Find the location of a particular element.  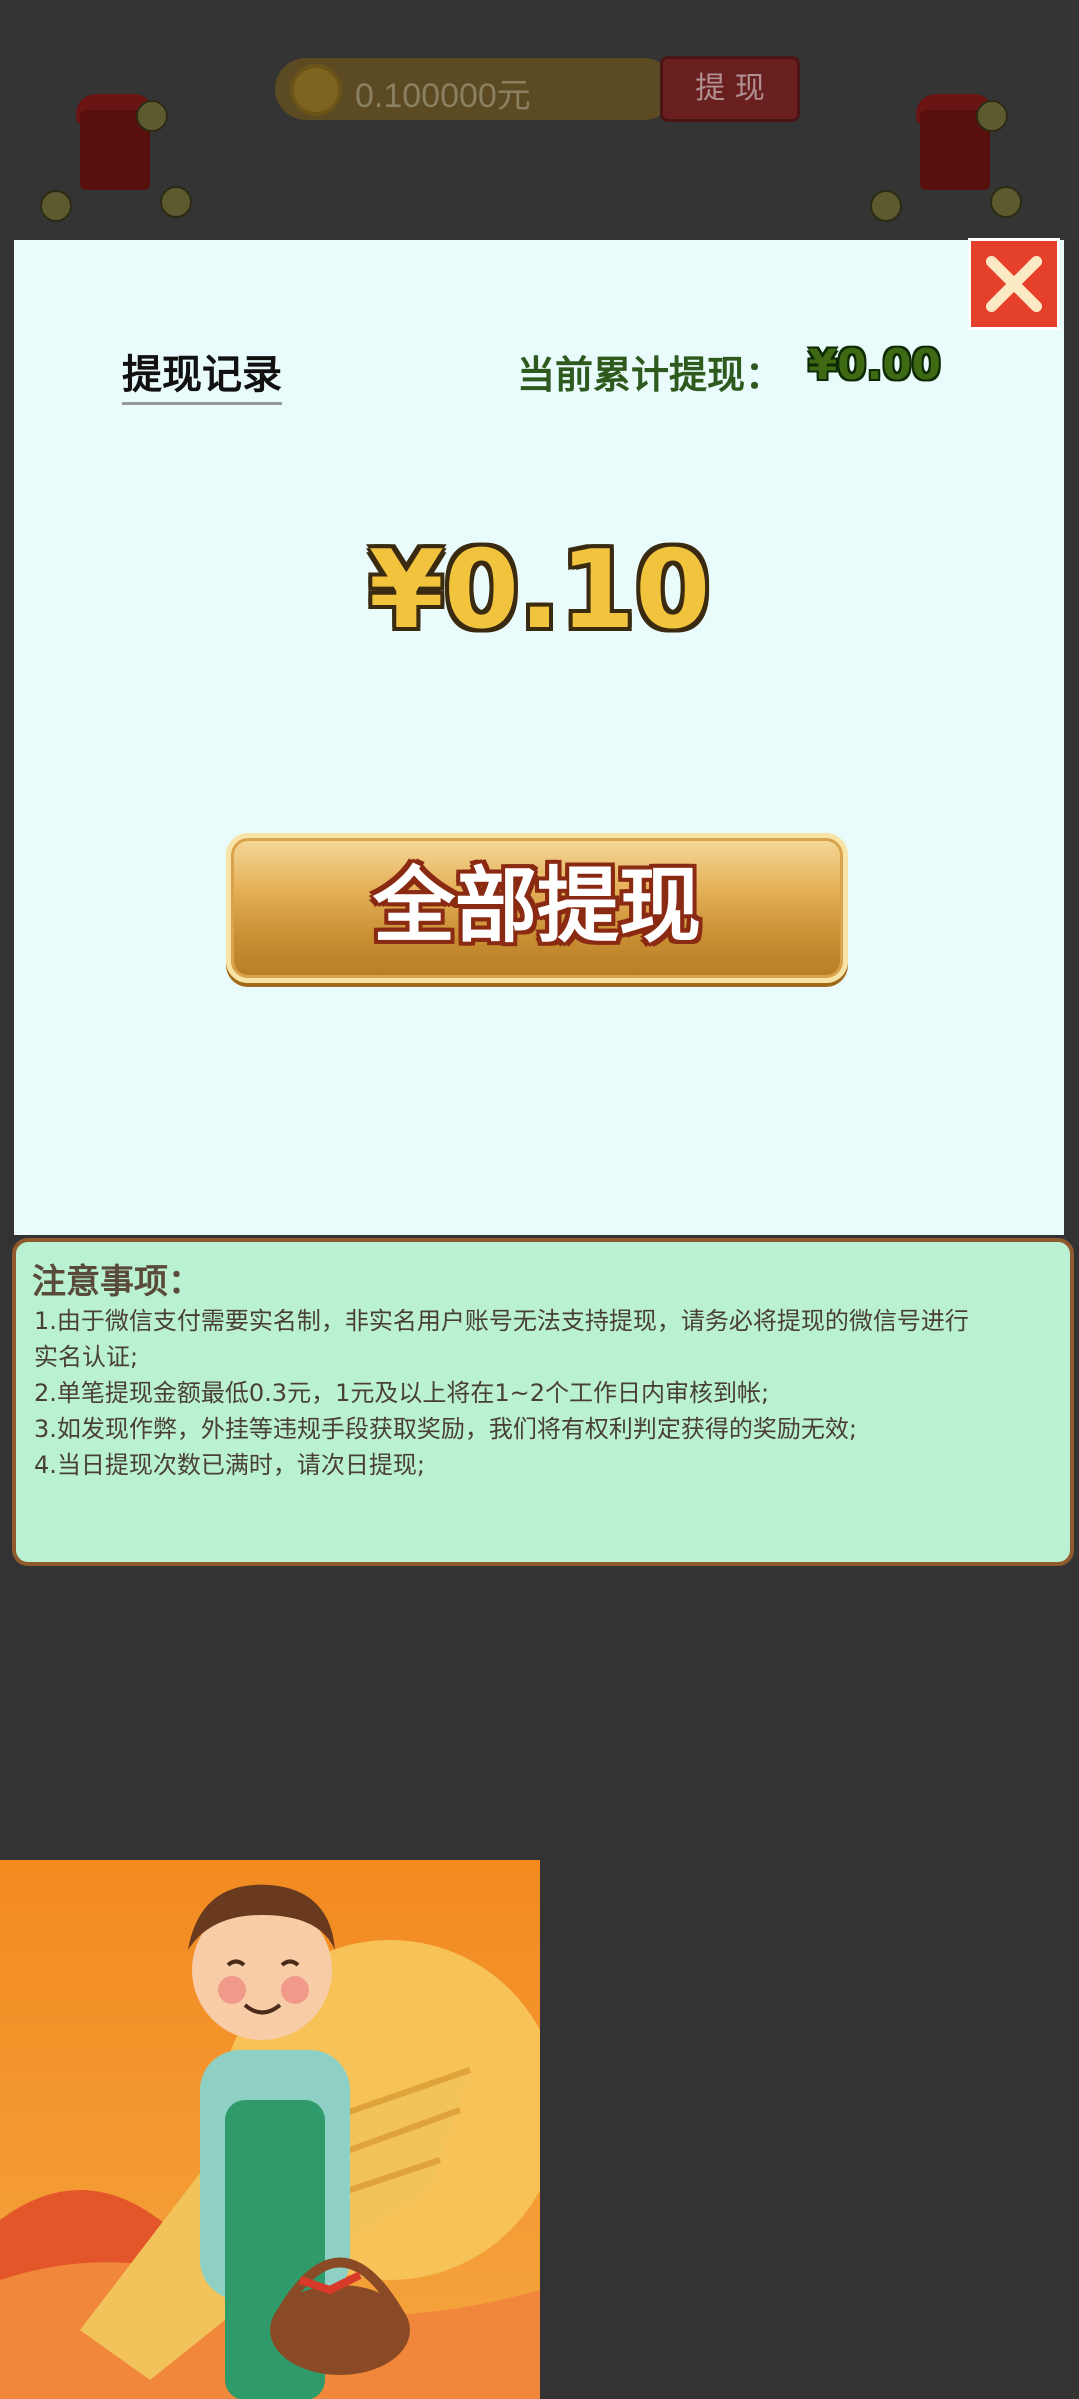

close-button is located at coordinates (1014, 284).